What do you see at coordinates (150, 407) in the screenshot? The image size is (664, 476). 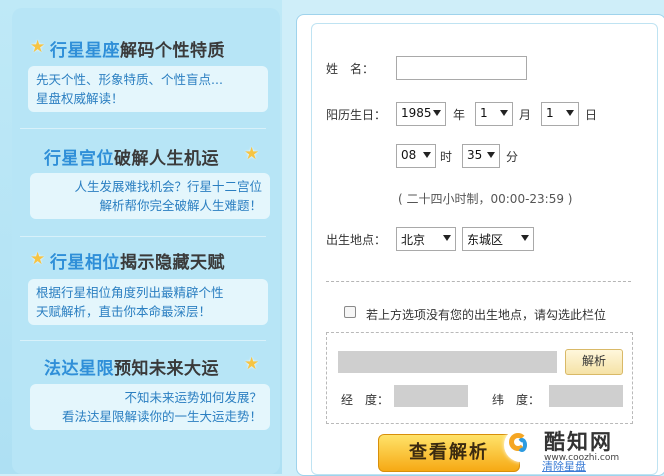 I see `feature-desc-4: 不知未来运势如何发展？ 看法达星限解读你的一生大运走势！` at bounding box center [150, 407].